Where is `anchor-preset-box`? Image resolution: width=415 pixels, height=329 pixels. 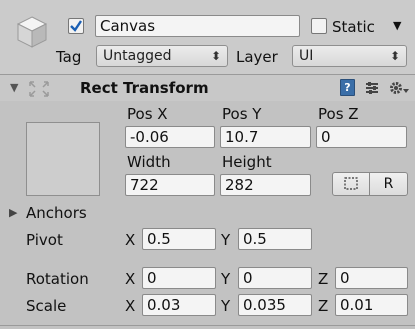
anchor-preset-box is located at coordinates (63, 159).